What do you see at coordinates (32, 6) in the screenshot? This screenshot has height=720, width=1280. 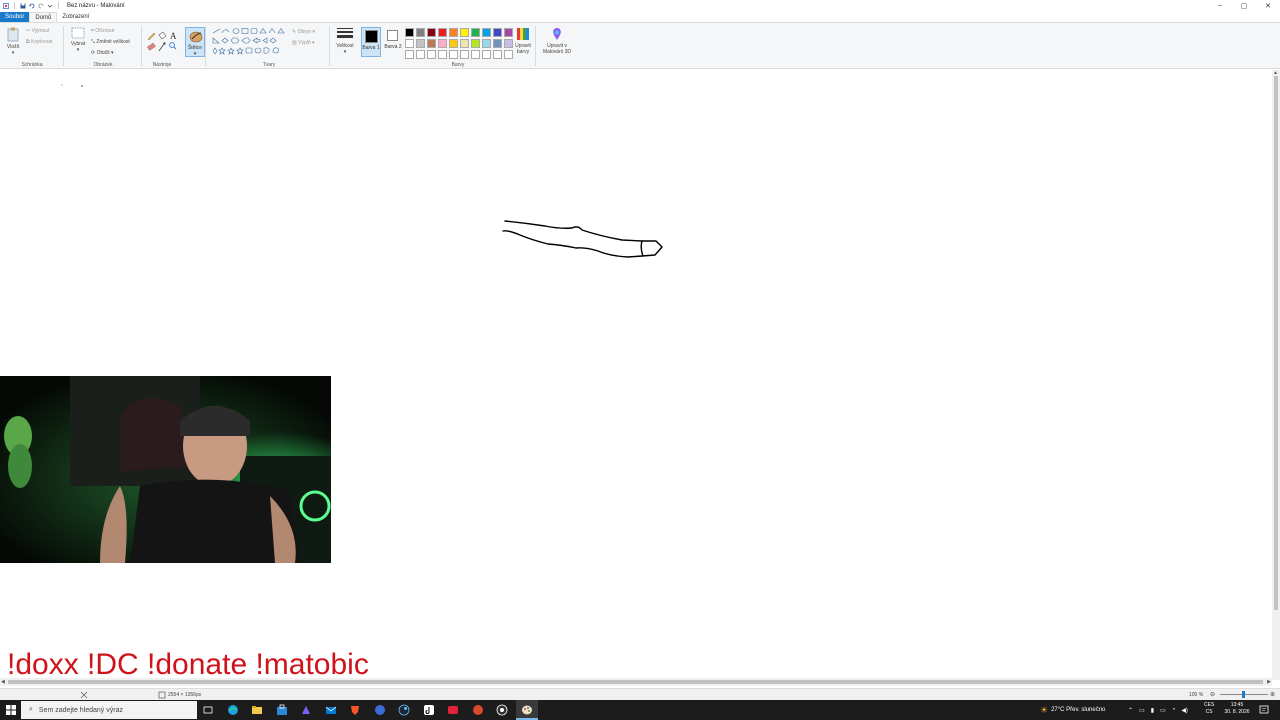 I see `undo-icon` at bounding box center [32, 6].